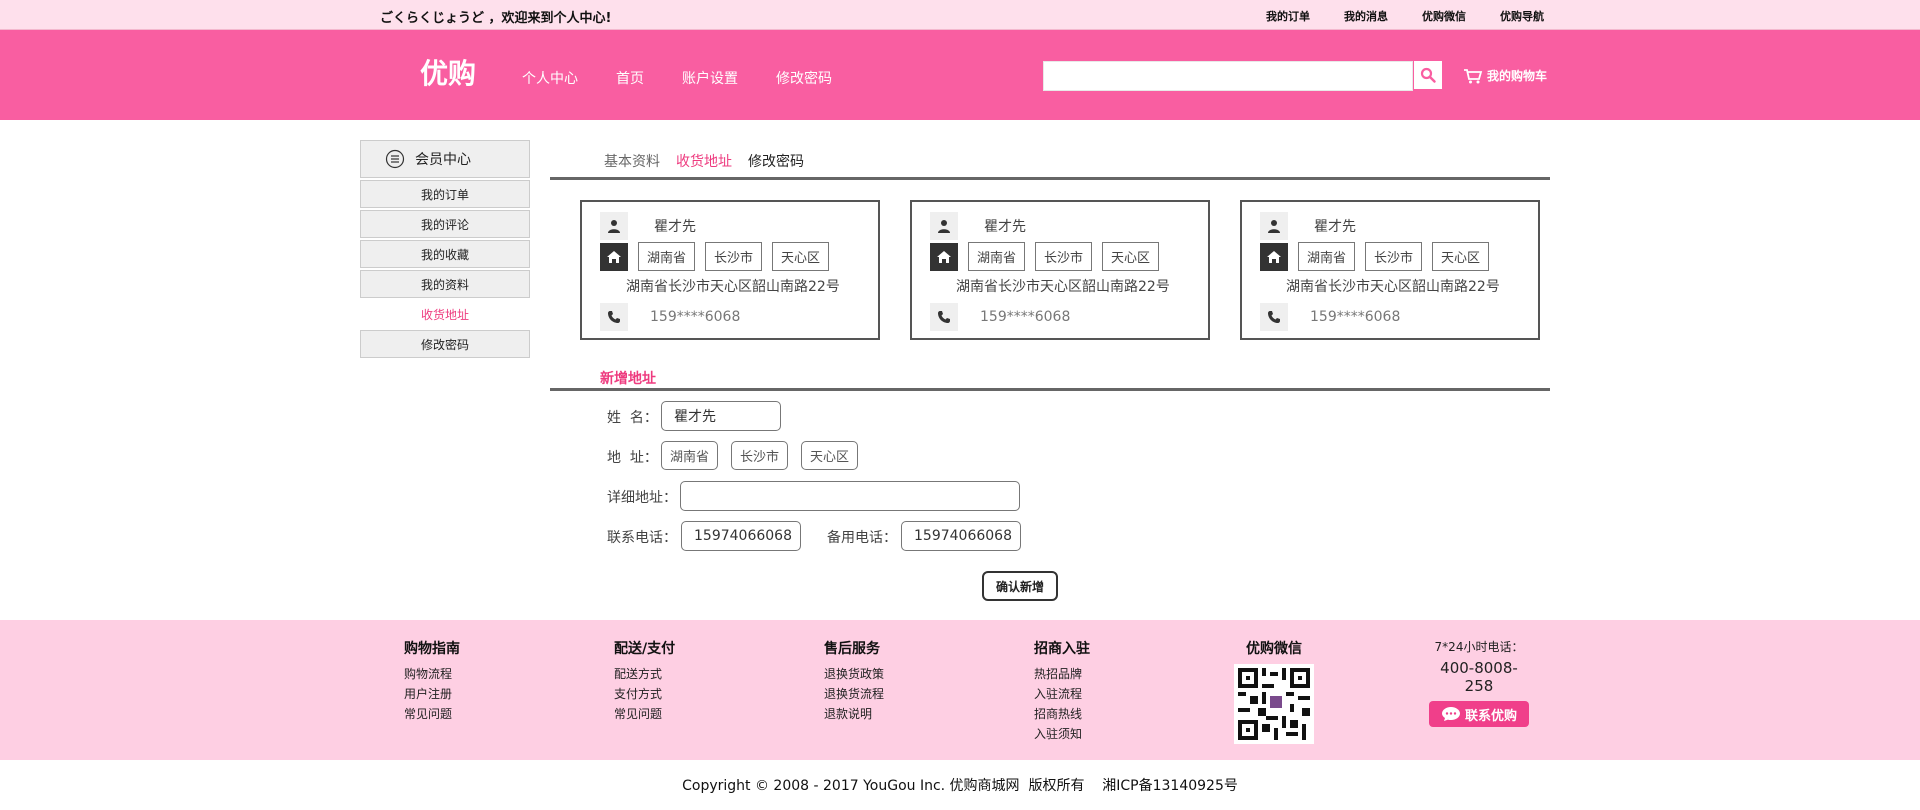 This screenshot has width=1920, height=810. I want to click on top-link-my-orders: 我的订单, so click(1288, 16).